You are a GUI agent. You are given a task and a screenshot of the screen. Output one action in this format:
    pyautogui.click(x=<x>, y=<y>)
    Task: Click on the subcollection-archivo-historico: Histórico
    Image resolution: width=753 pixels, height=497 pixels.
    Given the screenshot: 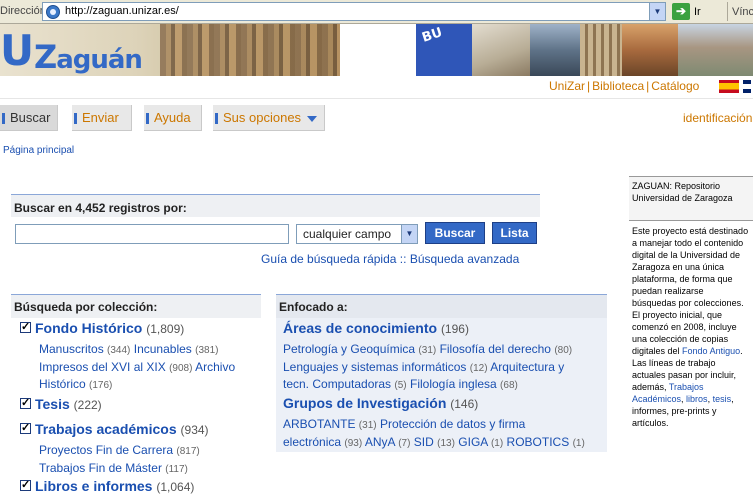 What is the action you would take?
    pyautogui.click(x=62, y=384)
    